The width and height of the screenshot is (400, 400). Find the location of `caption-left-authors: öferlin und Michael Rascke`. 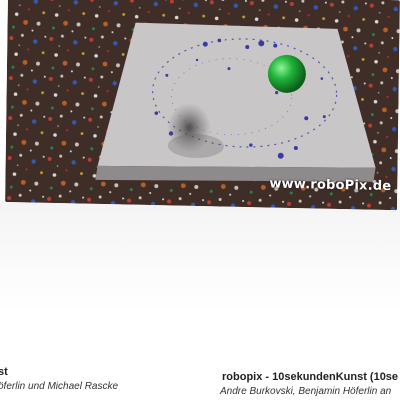

caption-left-authors: öferlin und Michael Rascke is located at coordinates (59, 386).